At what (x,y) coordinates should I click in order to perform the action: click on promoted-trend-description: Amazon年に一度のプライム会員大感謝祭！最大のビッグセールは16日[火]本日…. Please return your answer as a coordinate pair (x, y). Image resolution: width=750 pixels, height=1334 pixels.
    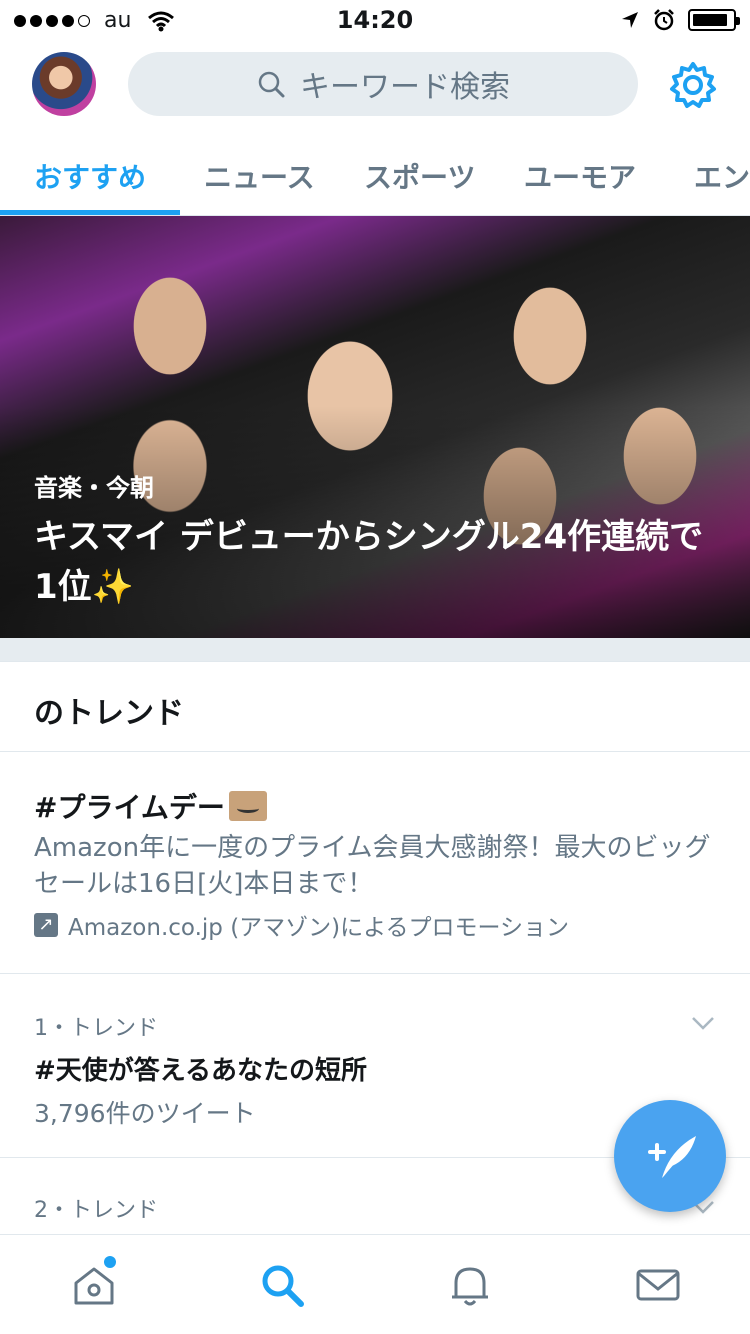
    Looking at the image, I should click on (372, 866).